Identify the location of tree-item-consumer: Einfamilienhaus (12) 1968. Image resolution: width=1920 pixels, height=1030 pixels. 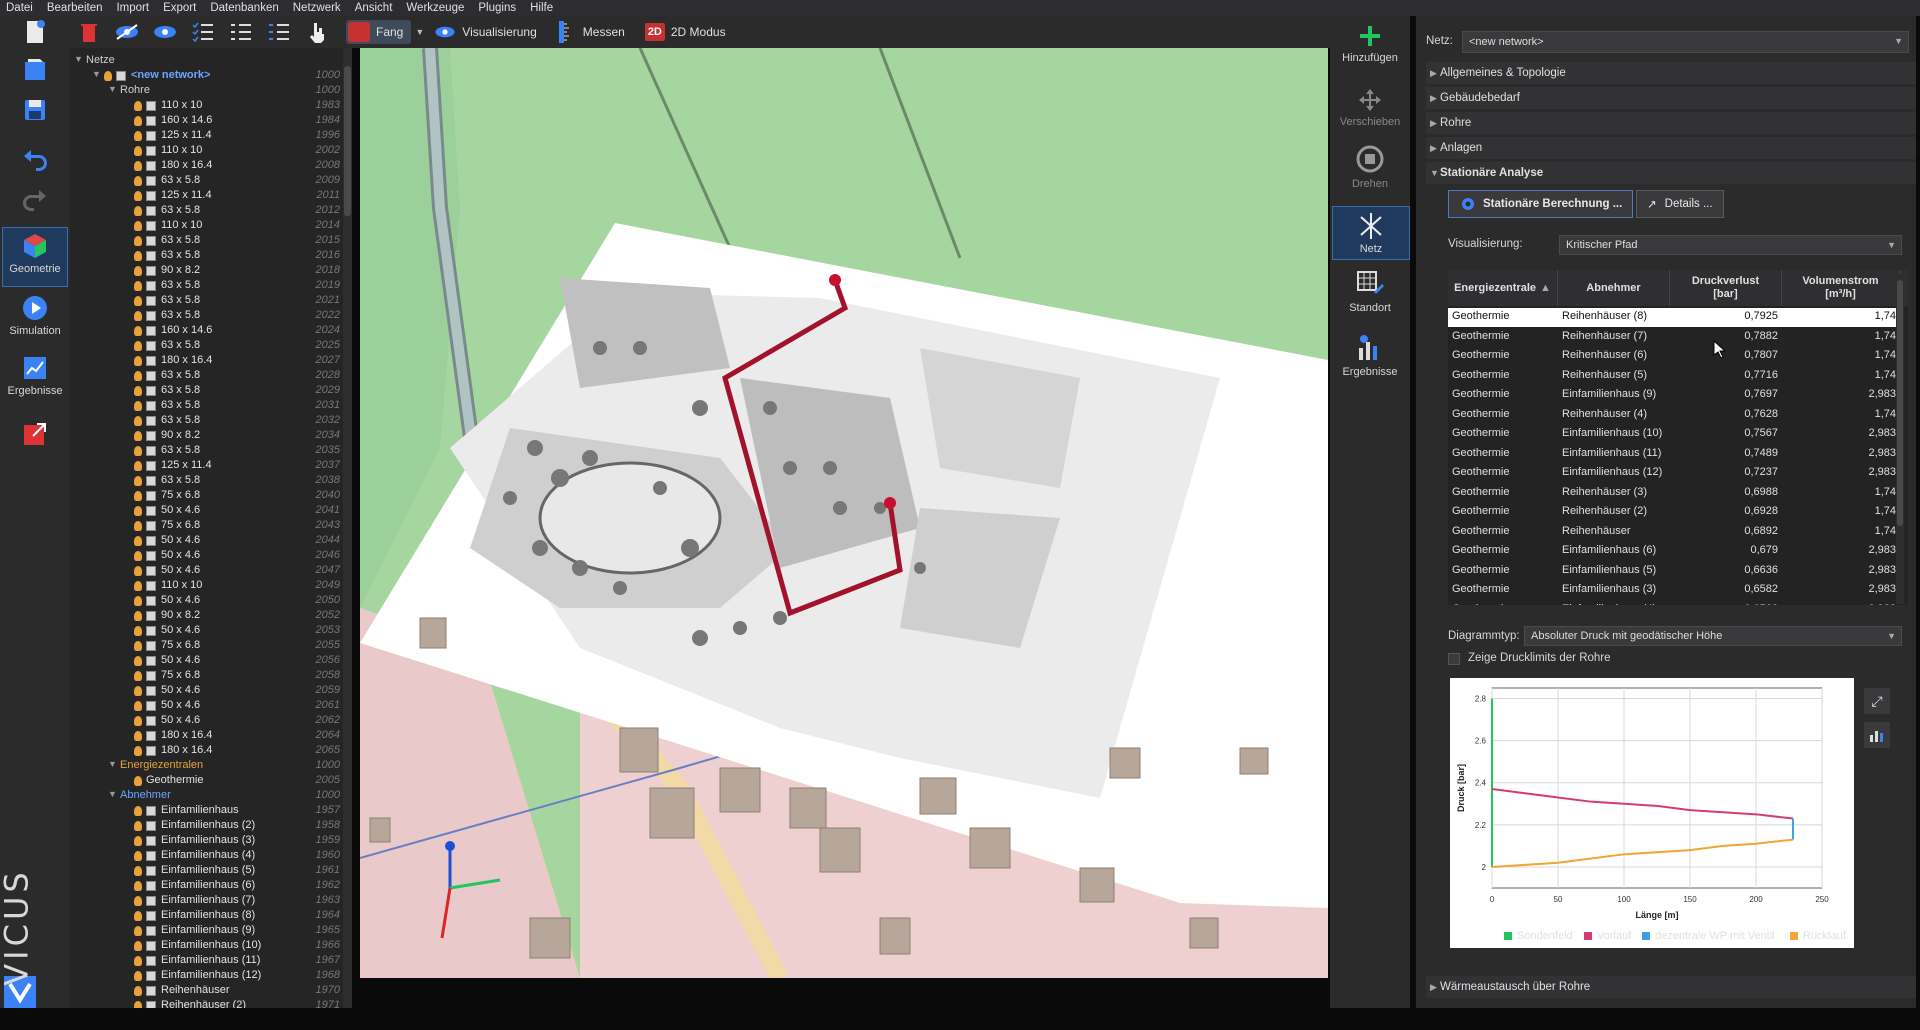
(205, 976).